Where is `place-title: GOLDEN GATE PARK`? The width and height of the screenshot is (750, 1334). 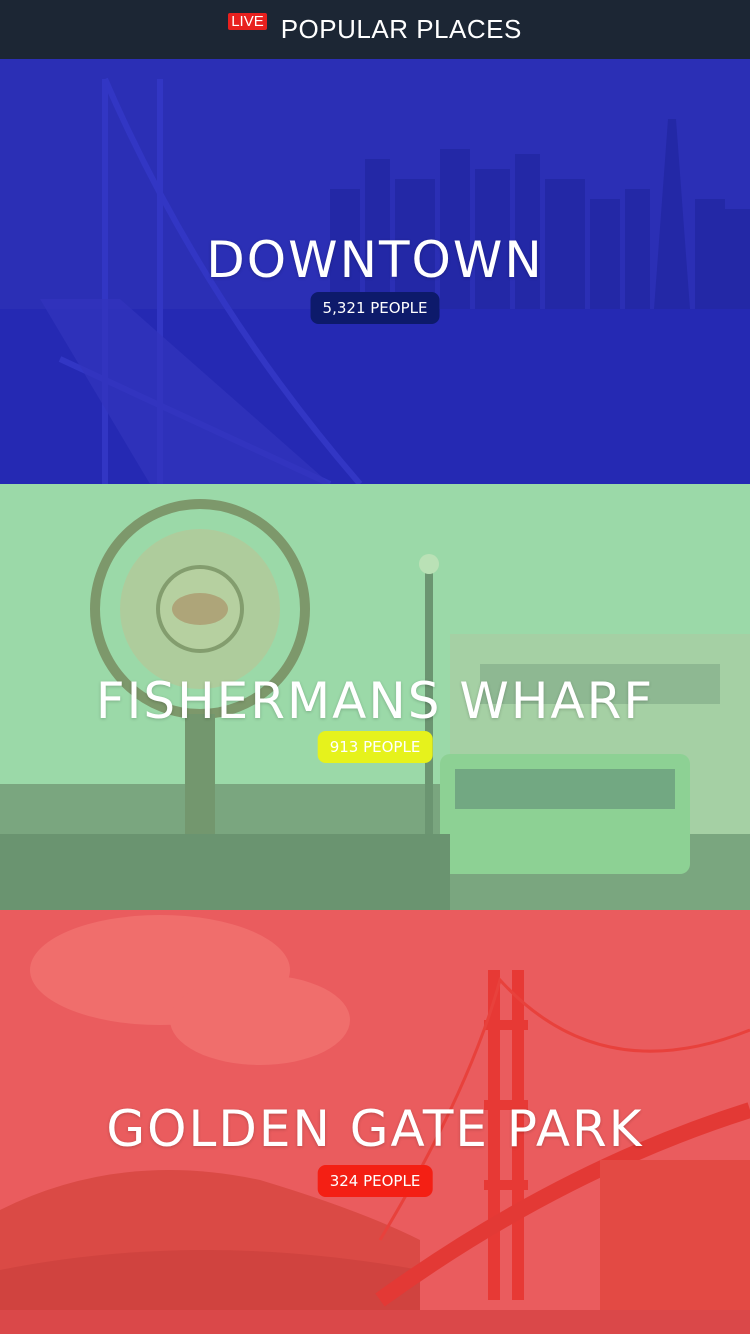
place-title: GOLDEN GATE PARK is located at coordinates (375, 1129).